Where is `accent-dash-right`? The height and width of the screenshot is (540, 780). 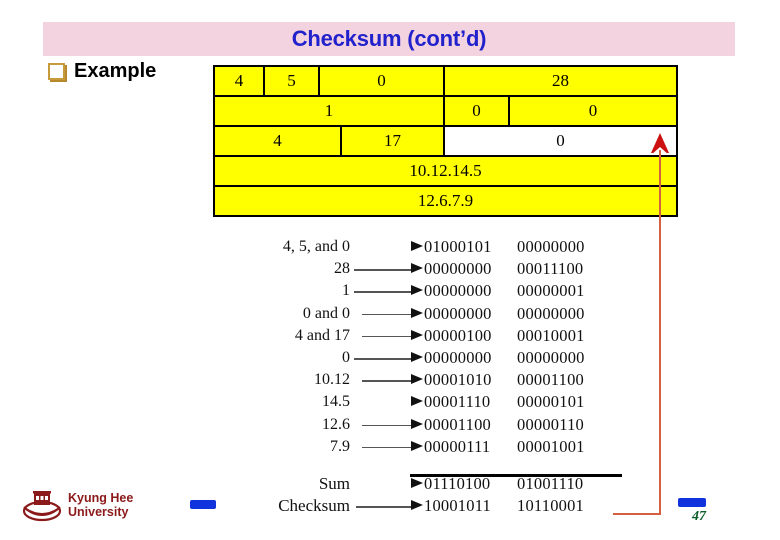
accent-dash-right is located at coordinates (692, 502).